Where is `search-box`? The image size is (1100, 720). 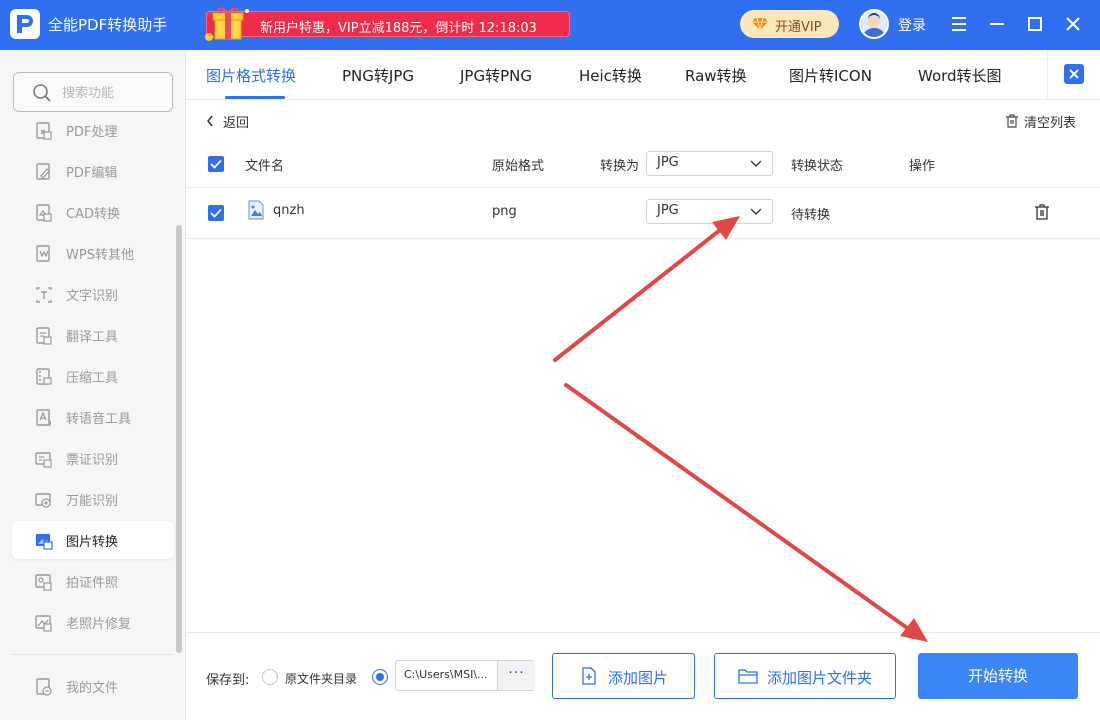 search-box is located at coordinates (93, 92).